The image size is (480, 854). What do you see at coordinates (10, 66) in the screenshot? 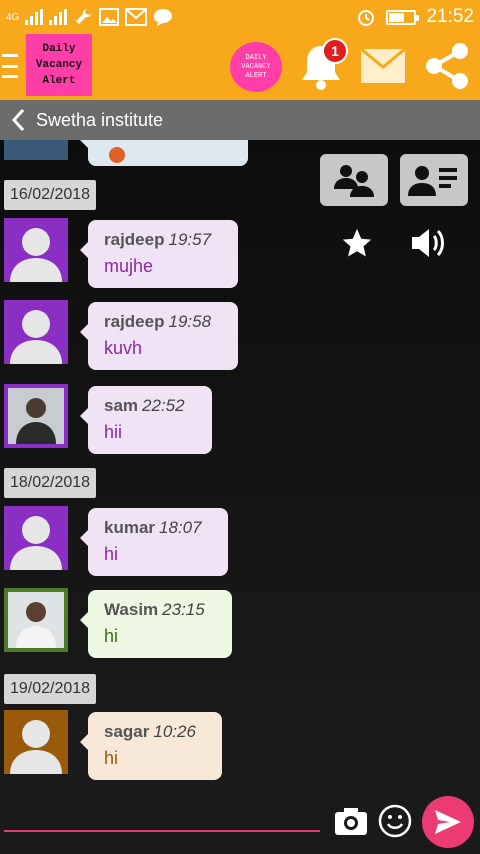
I see `hamburger-icon` at bounding box center [10, 66].